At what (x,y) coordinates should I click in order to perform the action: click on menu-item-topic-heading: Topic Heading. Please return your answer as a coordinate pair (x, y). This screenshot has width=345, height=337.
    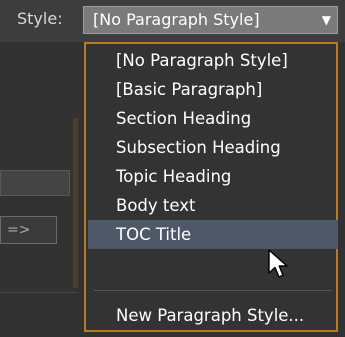
    Looking at the image, I should click on (213, 176).